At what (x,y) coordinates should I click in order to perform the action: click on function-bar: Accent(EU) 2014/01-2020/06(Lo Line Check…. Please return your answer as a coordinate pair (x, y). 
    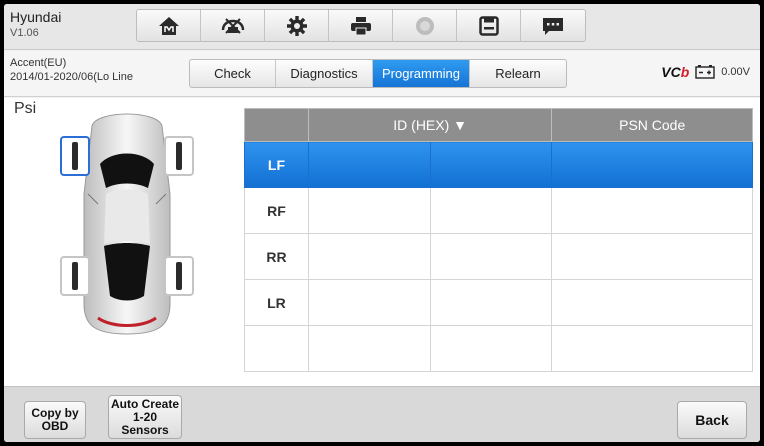
    Looking at the image, I should click on (382, 74).